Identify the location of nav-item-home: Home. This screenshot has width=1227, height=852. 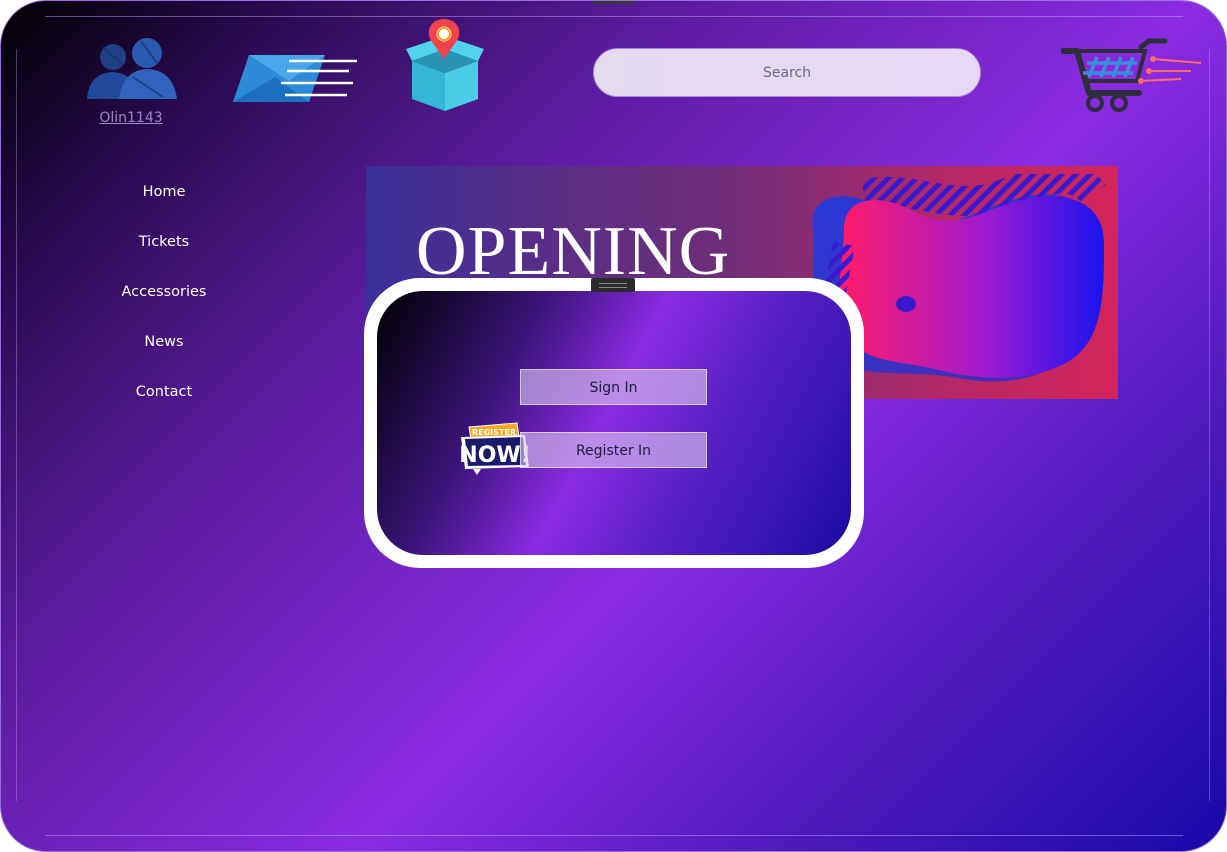
(164, 202).